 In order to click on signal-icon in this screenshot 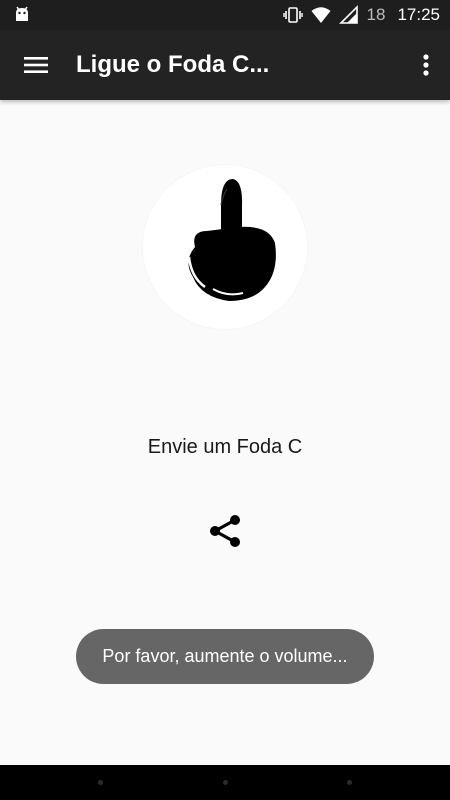, I will do `click(348, 14)`.